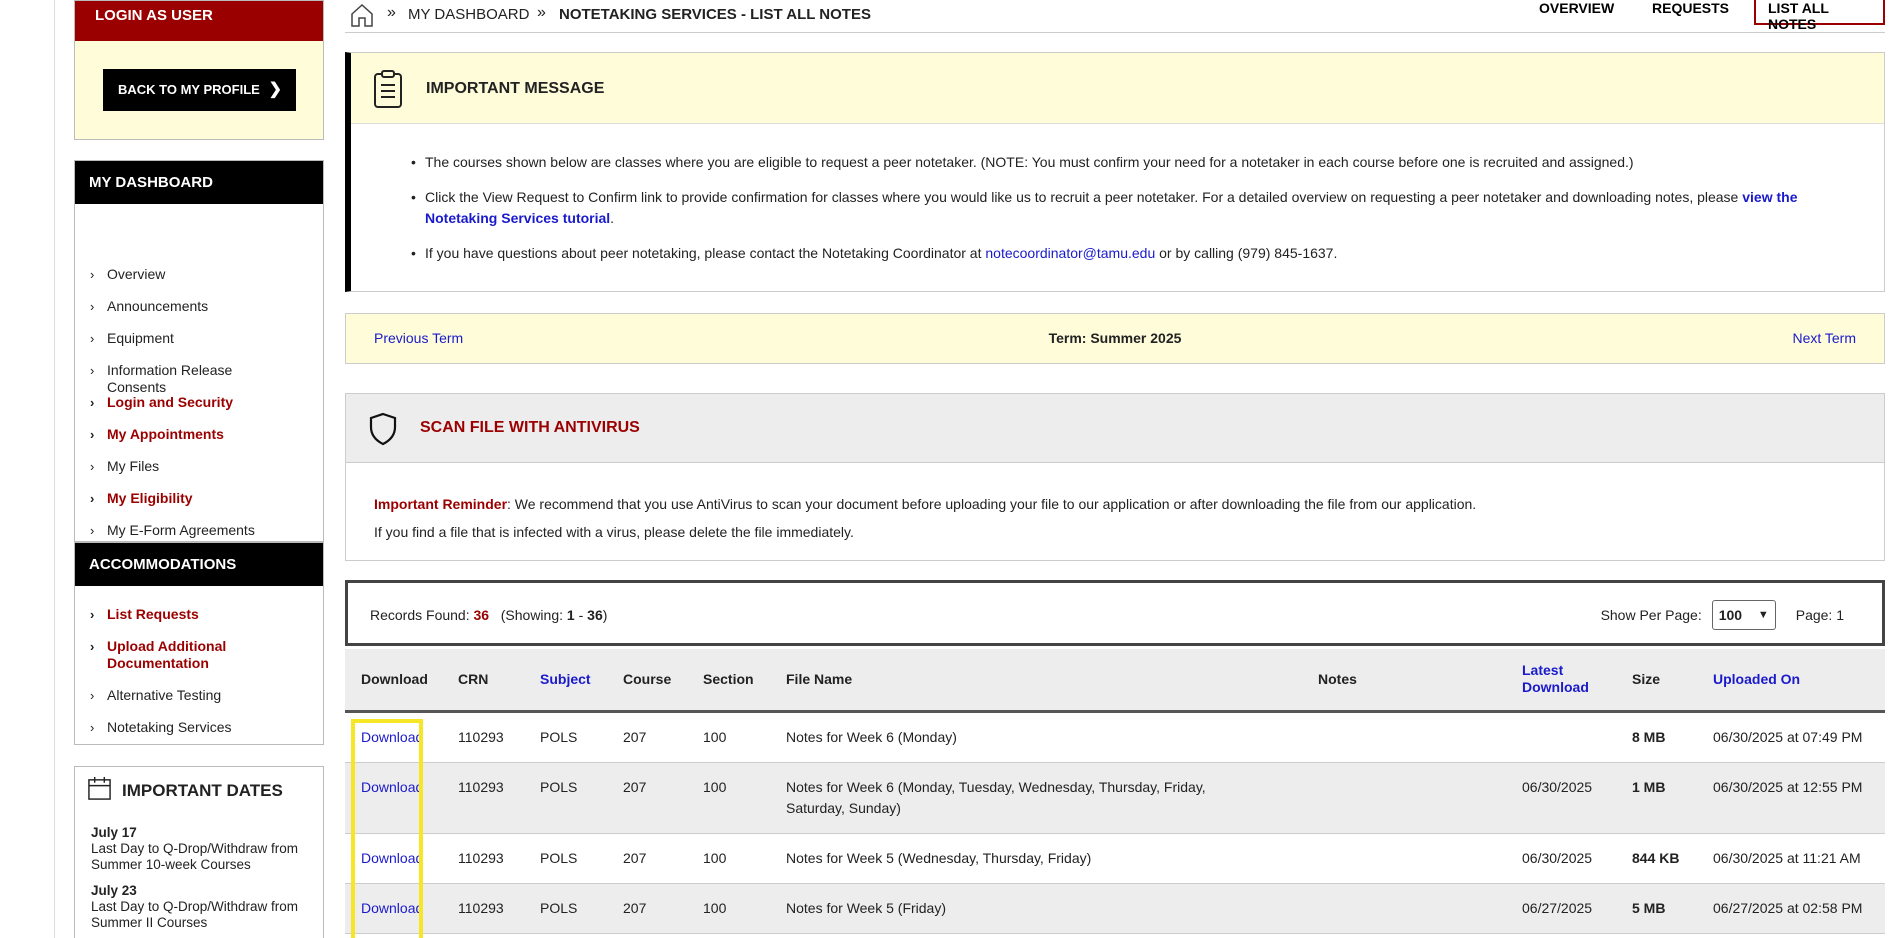  I want to click on sidebar-item: › Login and Security, so click(180, 402).